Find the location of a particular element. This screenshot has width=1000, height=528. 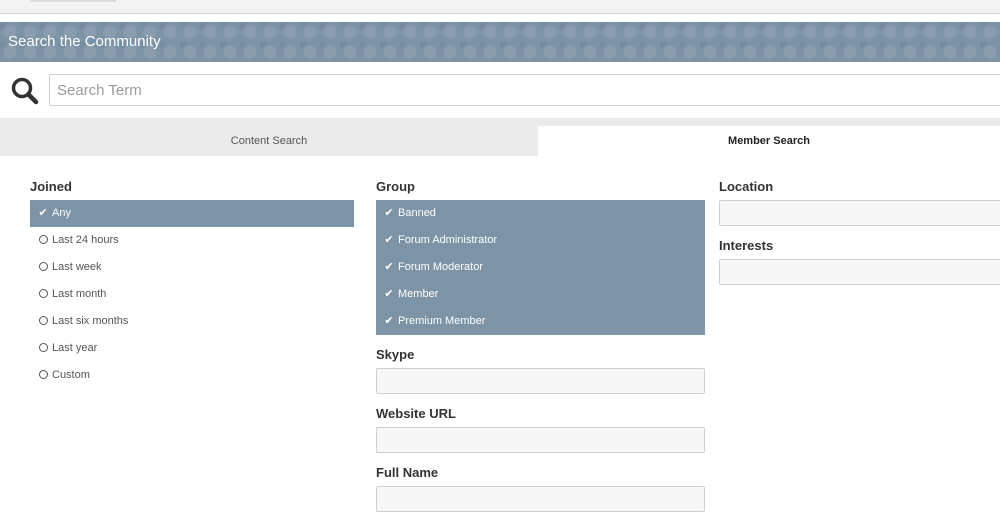

joined-option-last-six-months: Last six months is located at coordinates (192, 321).